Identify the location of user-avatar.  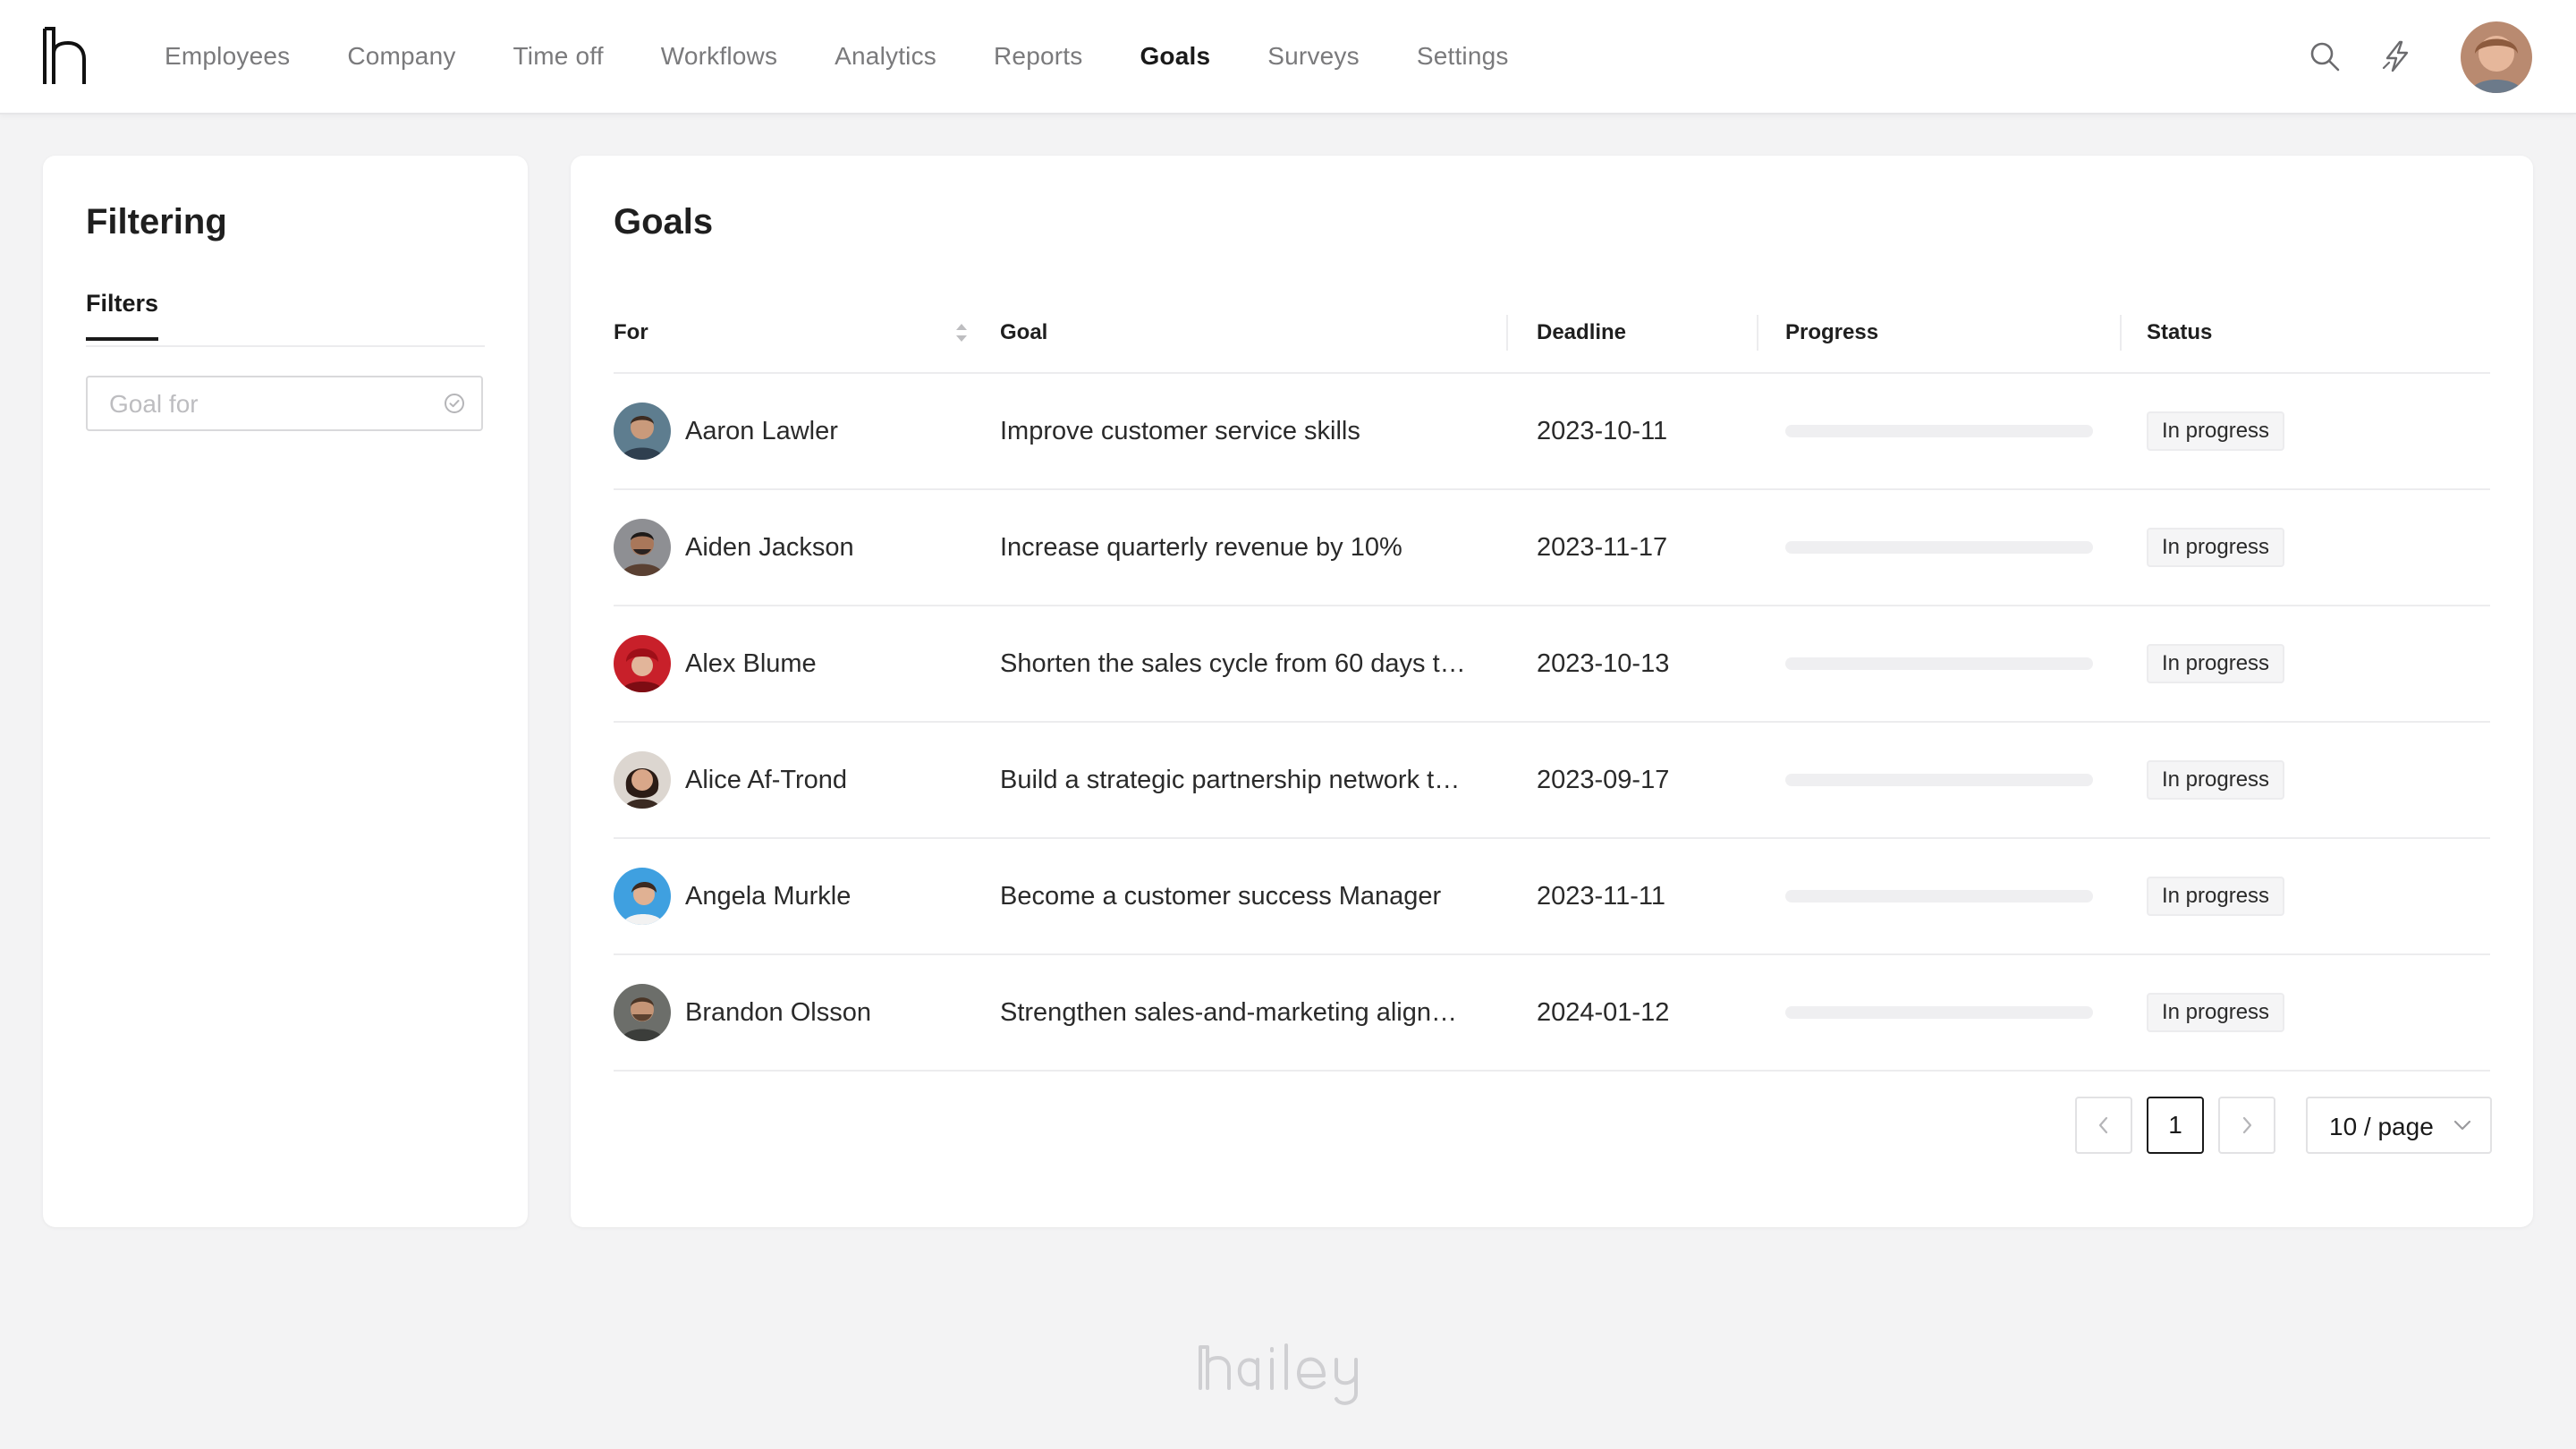
(2496, 57).